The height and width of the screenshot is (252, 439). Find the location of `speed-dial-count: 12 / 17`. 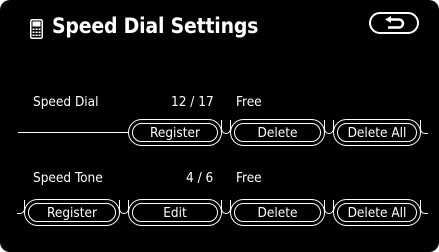

speed-dial-count: 12 / 17 is located at coordinates (192, 102).